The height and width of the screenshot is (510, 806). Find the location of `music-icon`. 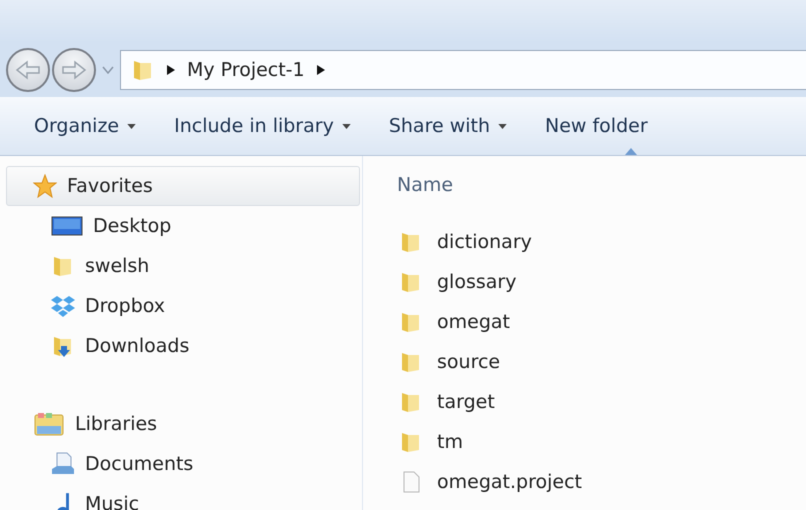

music-icon is located at coordinates (63, 501).